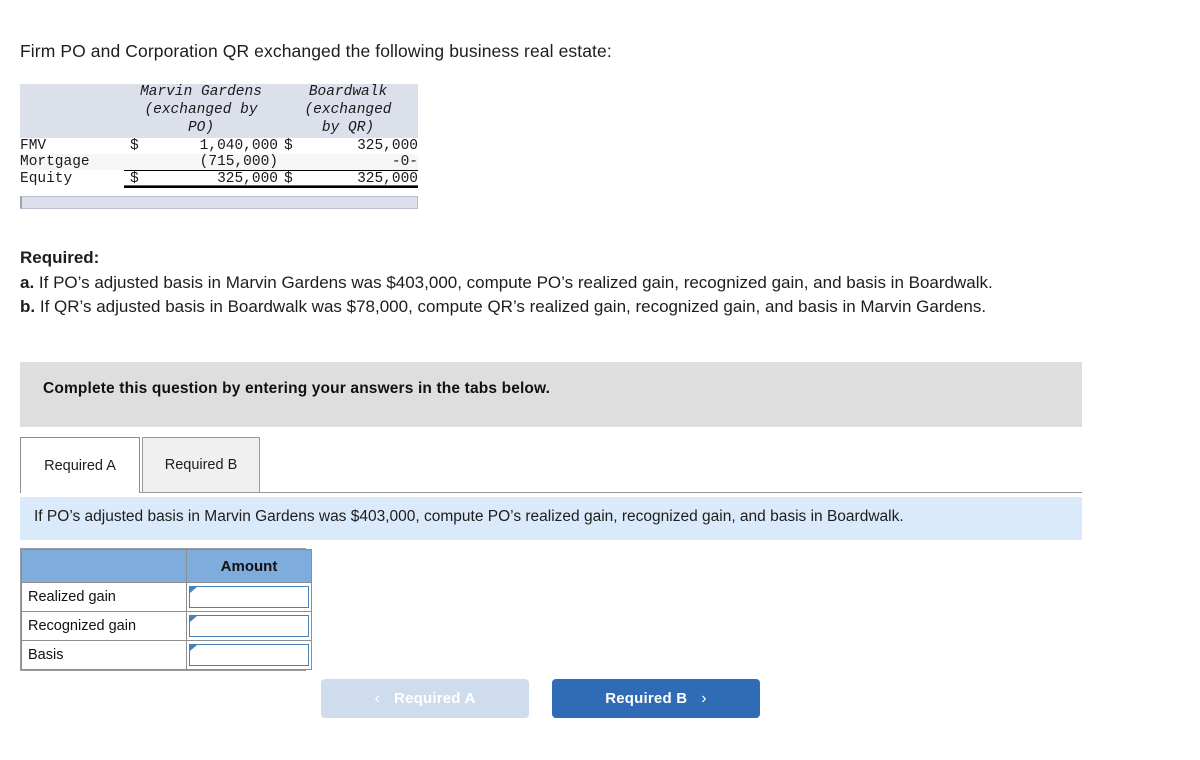  I want to click on next-button-label: Required B, so click(646, 698).